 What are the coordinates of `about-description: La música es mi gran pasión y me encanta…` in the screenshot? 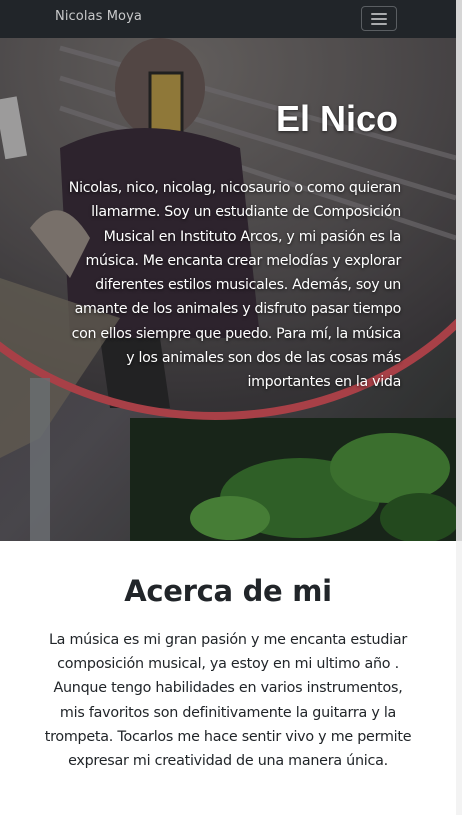 It's located at (228, 701).